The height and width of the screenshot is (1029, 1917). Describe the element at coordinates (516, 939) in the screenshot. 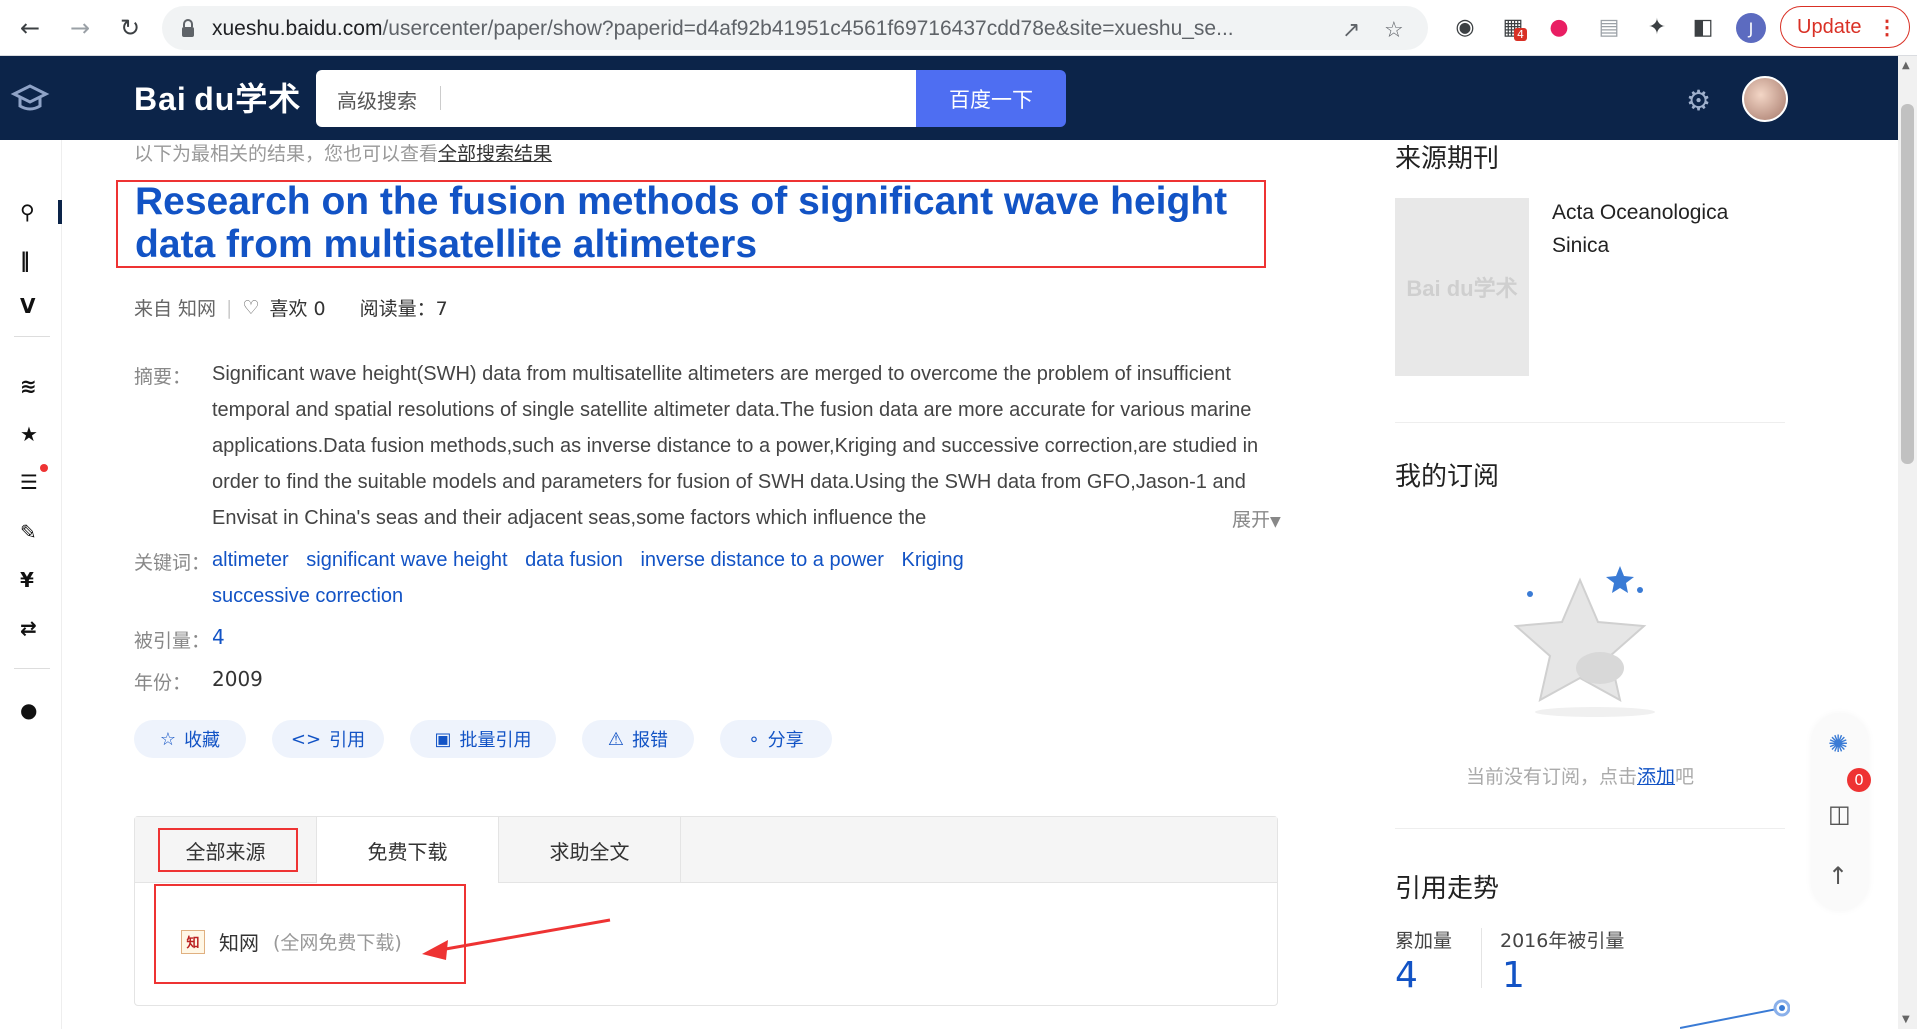

I see `annotation-arrow-icon` at that location.